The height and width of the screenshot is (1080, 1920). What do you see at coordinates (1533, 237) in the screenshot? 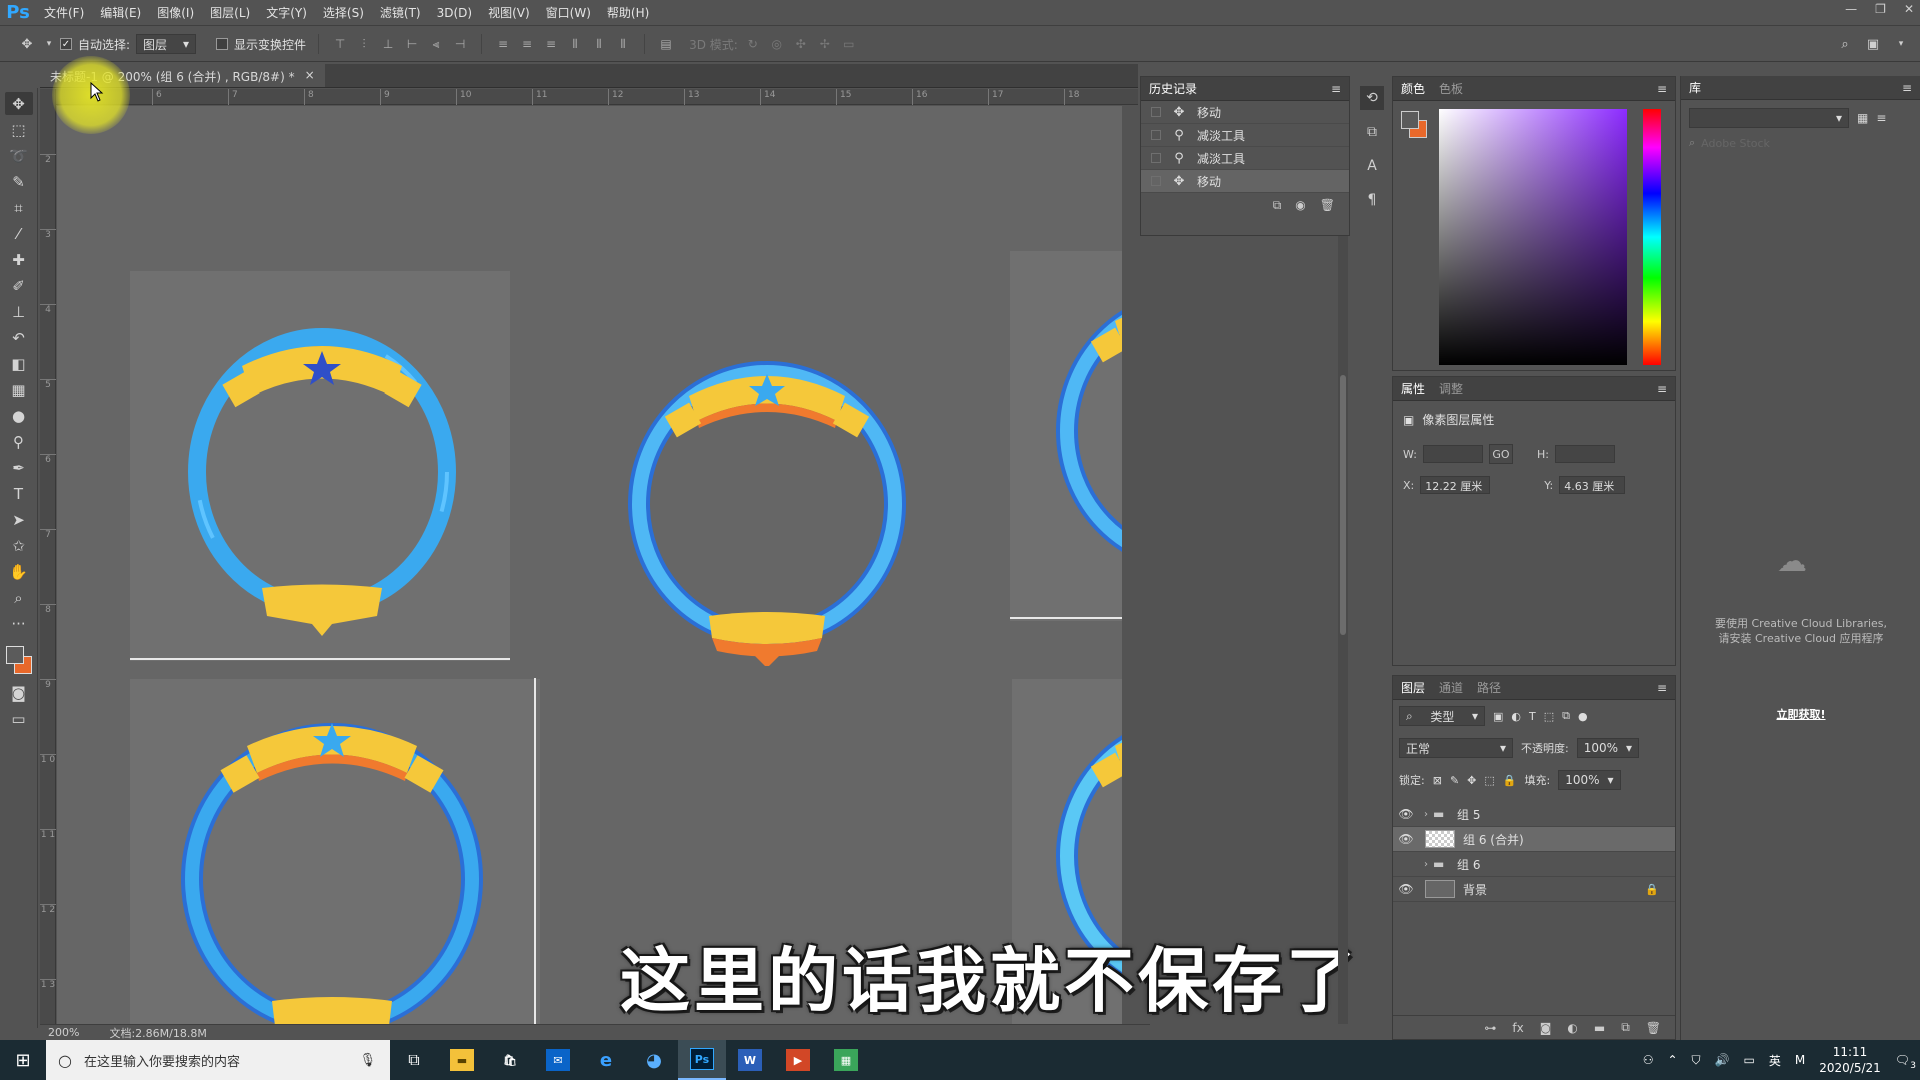
I see `color-picker-field` at bounding box center [1533, 237].